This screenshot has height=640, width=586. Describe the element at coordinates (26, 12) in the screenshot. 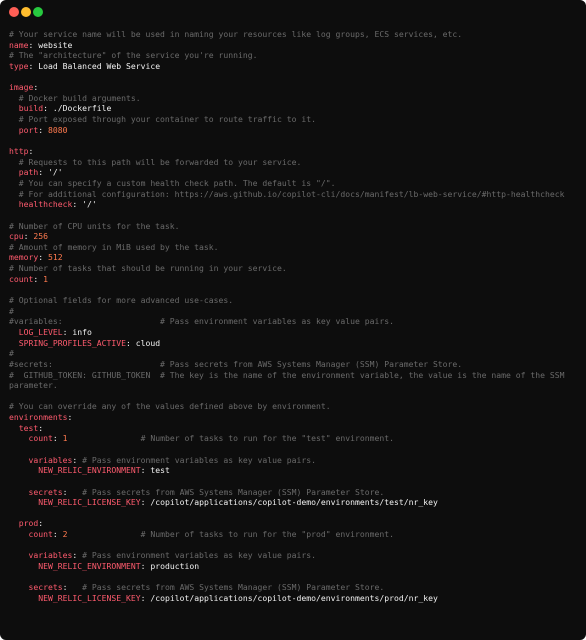

I see `minimize-button` at that location.